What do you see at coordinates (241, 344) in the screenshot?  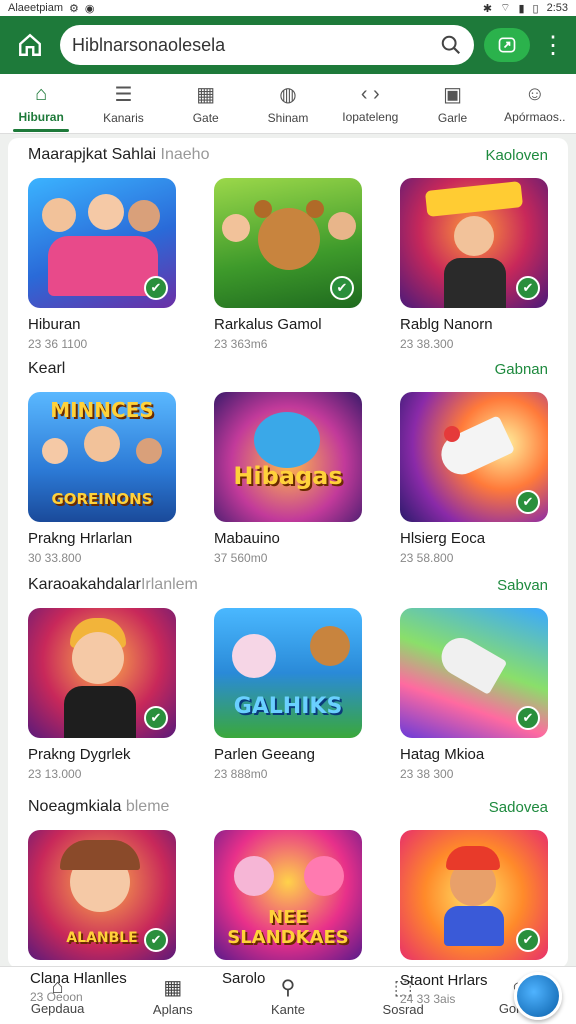 I see `game-meta: 23 363m6` at bounding box center [241, 344].